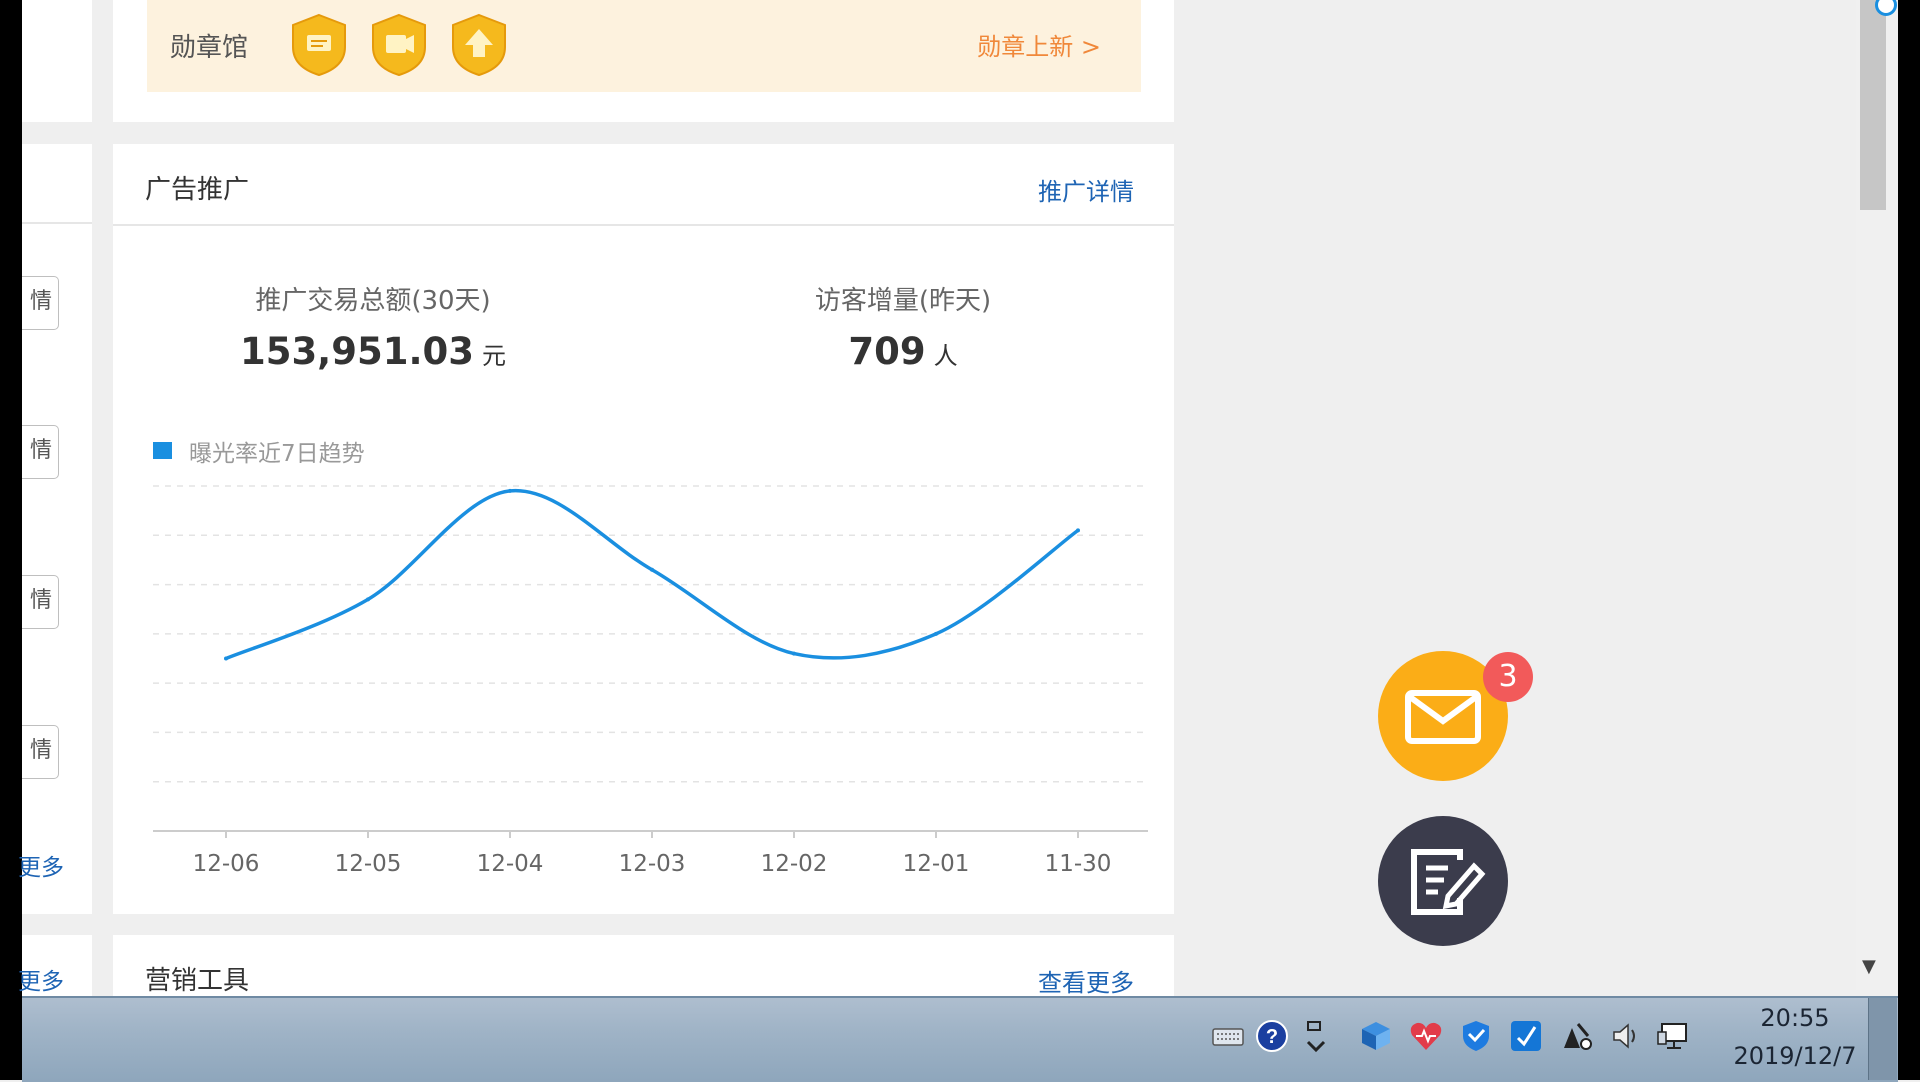 The height and width of the screenshot is (1082, 1920). I want to click on left-detail-button-3: 情, so click(40, 602).